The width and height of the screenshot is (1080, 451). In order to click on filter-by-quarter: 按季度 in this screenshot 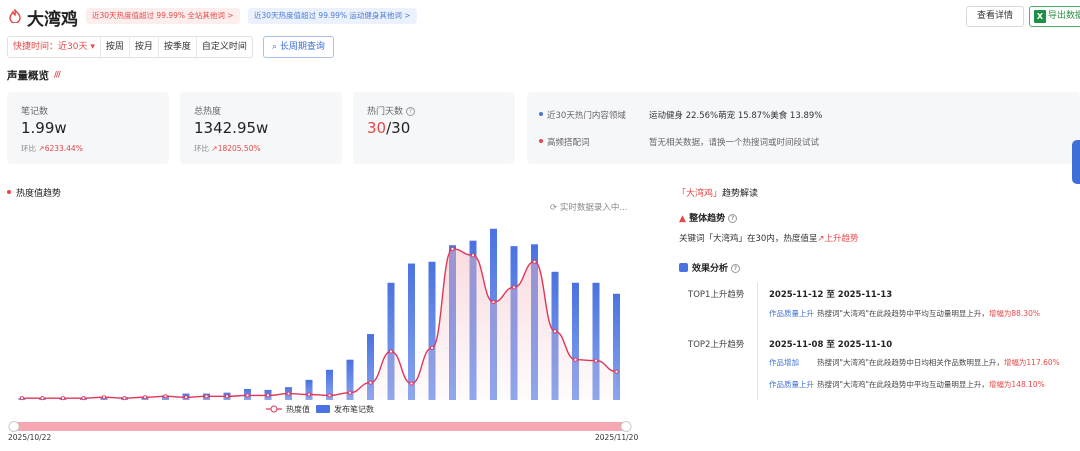, I will do `click(178, 47)`.